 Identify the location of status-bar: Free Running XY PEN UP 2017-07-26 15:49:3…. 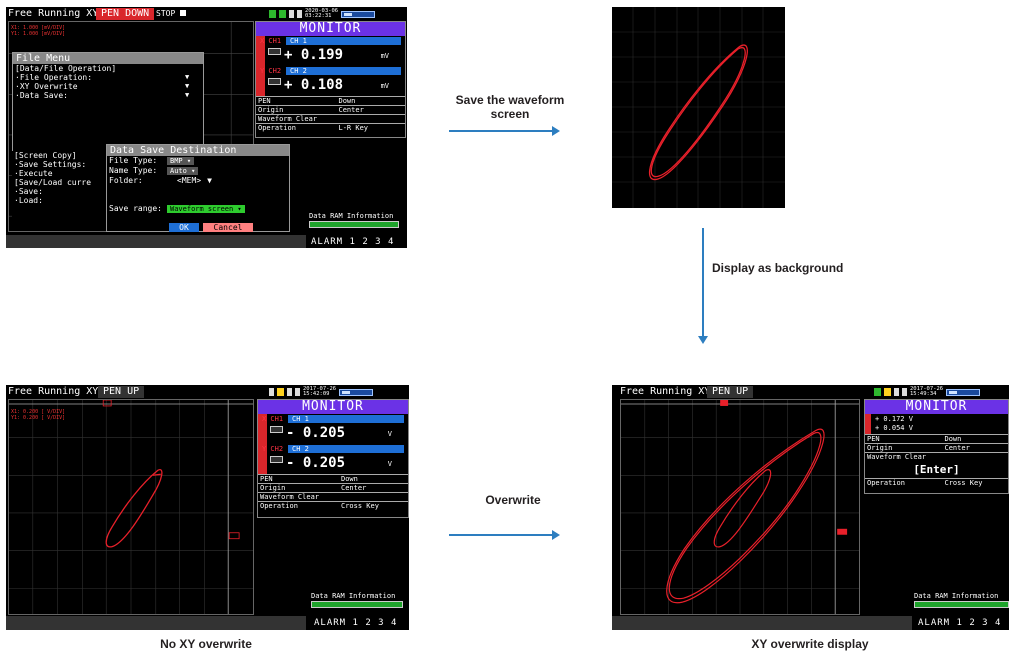
(810, 392).